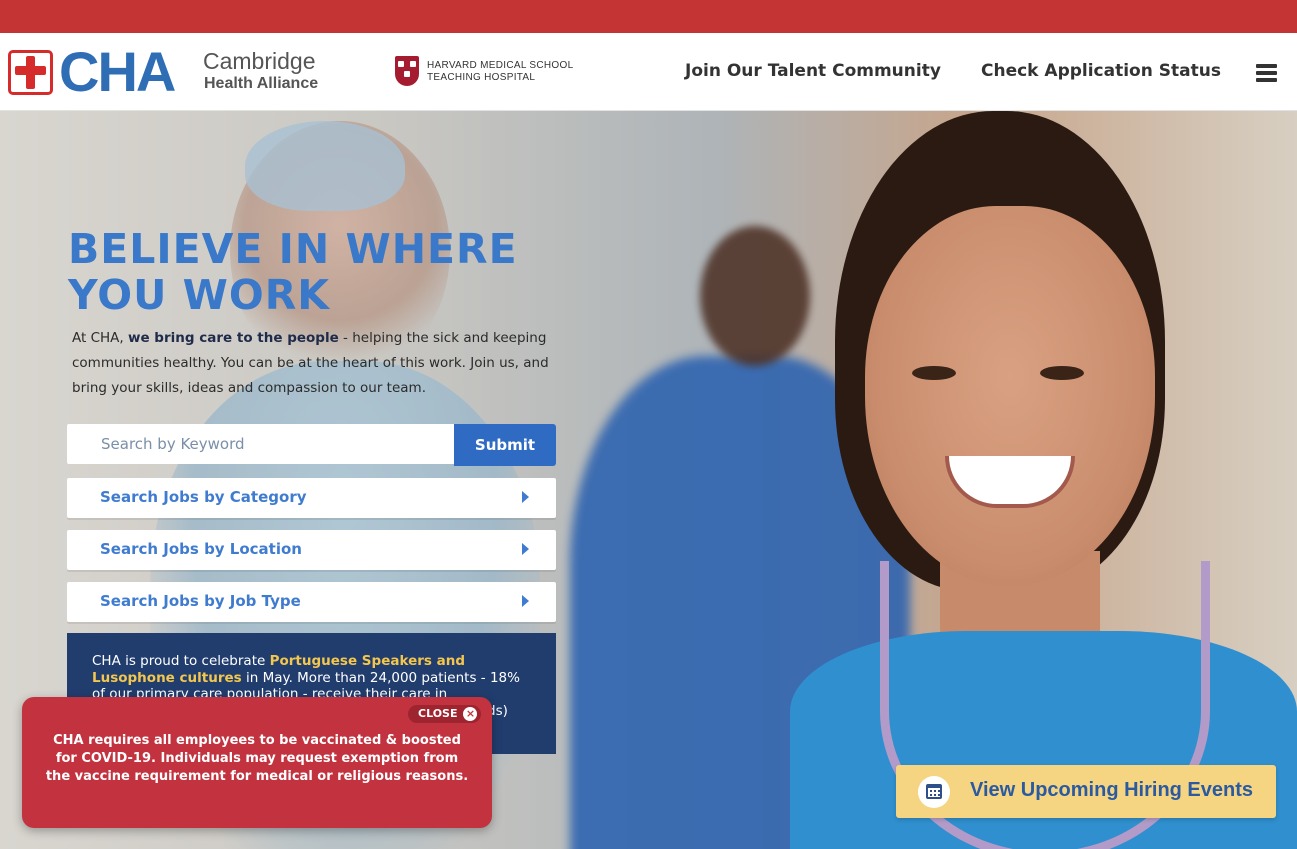  I want to click on view-hiring-events-button: View Upcoming Hiring Events, so click(1086, 791).